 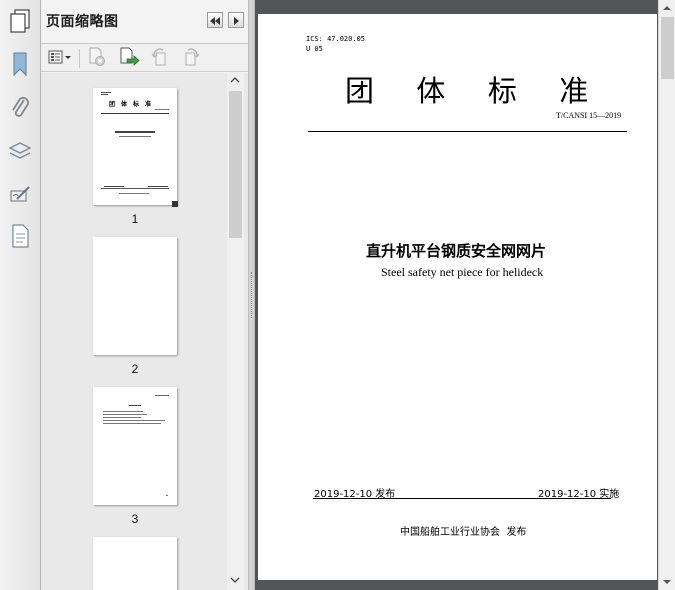 What do you see at coordinates (20, 236) in the screenshot?
I see `content-icon` at bounding box center [20, 236].